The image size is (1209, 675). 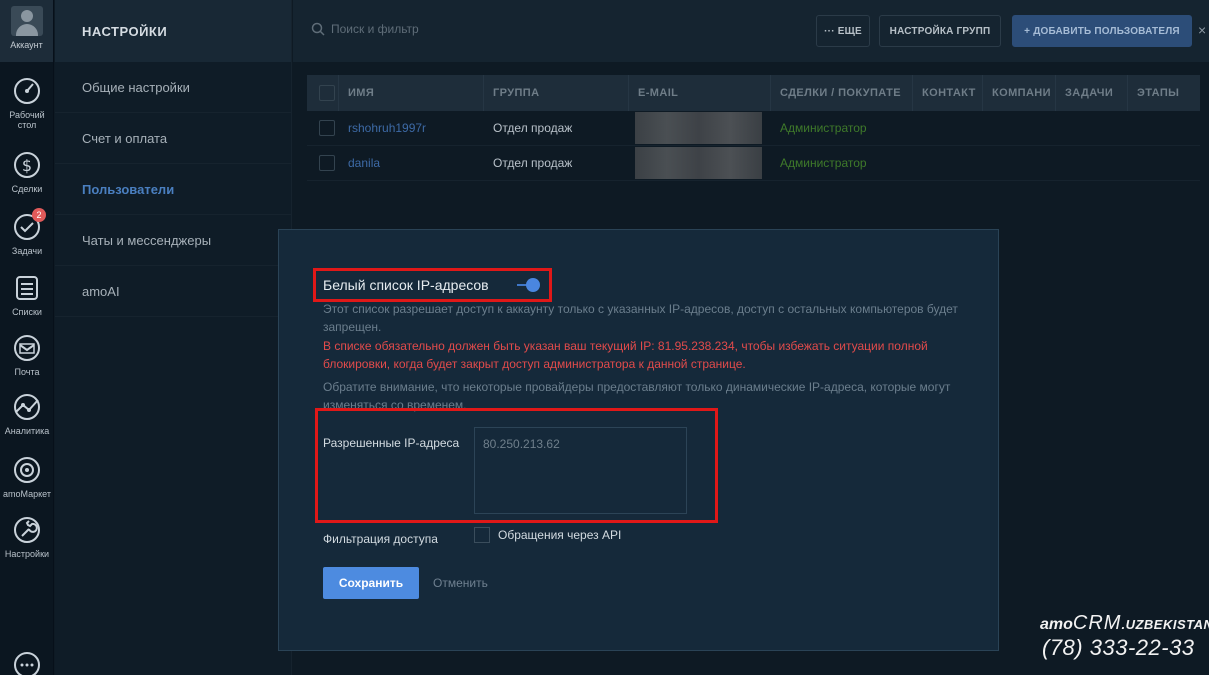 I want to click on nav-analytics-label: Аналитика, so click(x=27, y=431).